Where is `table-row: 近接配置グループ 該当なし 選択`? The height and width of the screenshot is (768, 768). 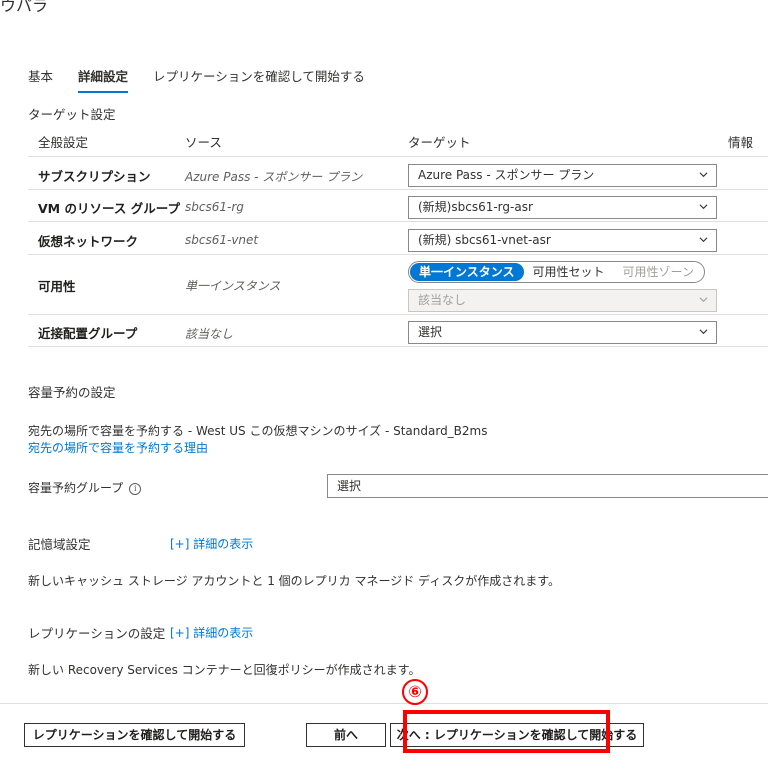 table-row: 近接配置グループ 該当なし 選択 is located at coordinates (398, 331).